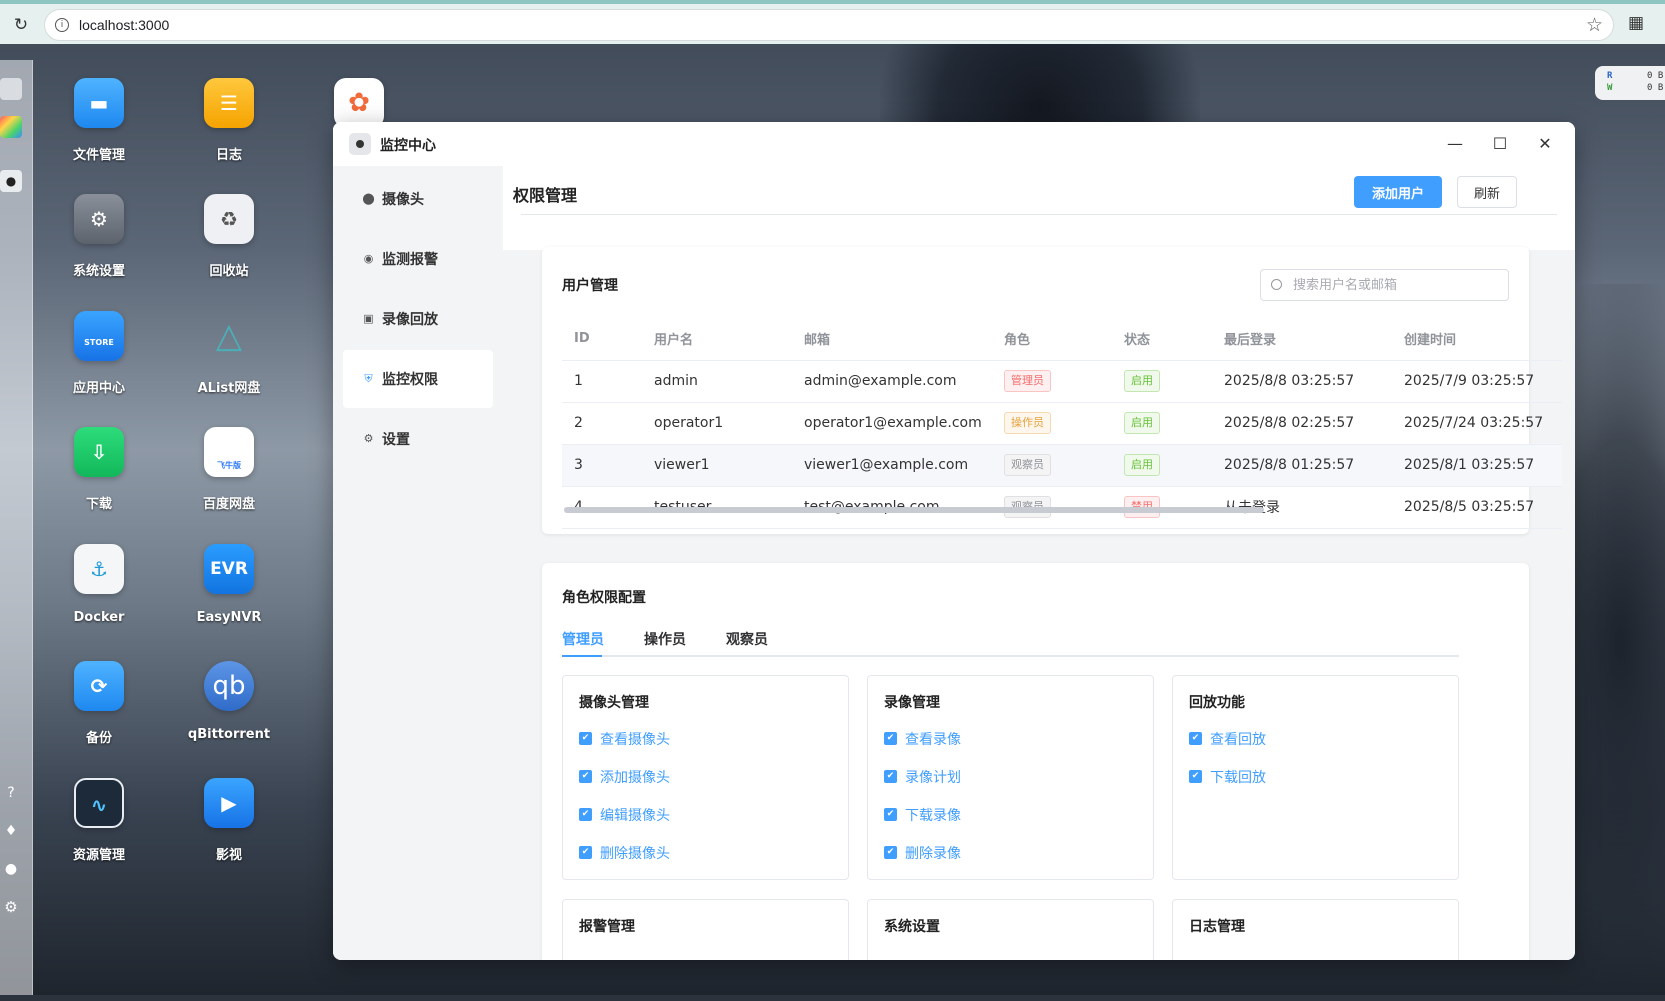  What do you see at coordinates (1315, 777) in the screenshot?
I see `permission-group: 回放功能 ✔ 查看回放 ✔ 下载回放` at bounding box center [1315, 777].